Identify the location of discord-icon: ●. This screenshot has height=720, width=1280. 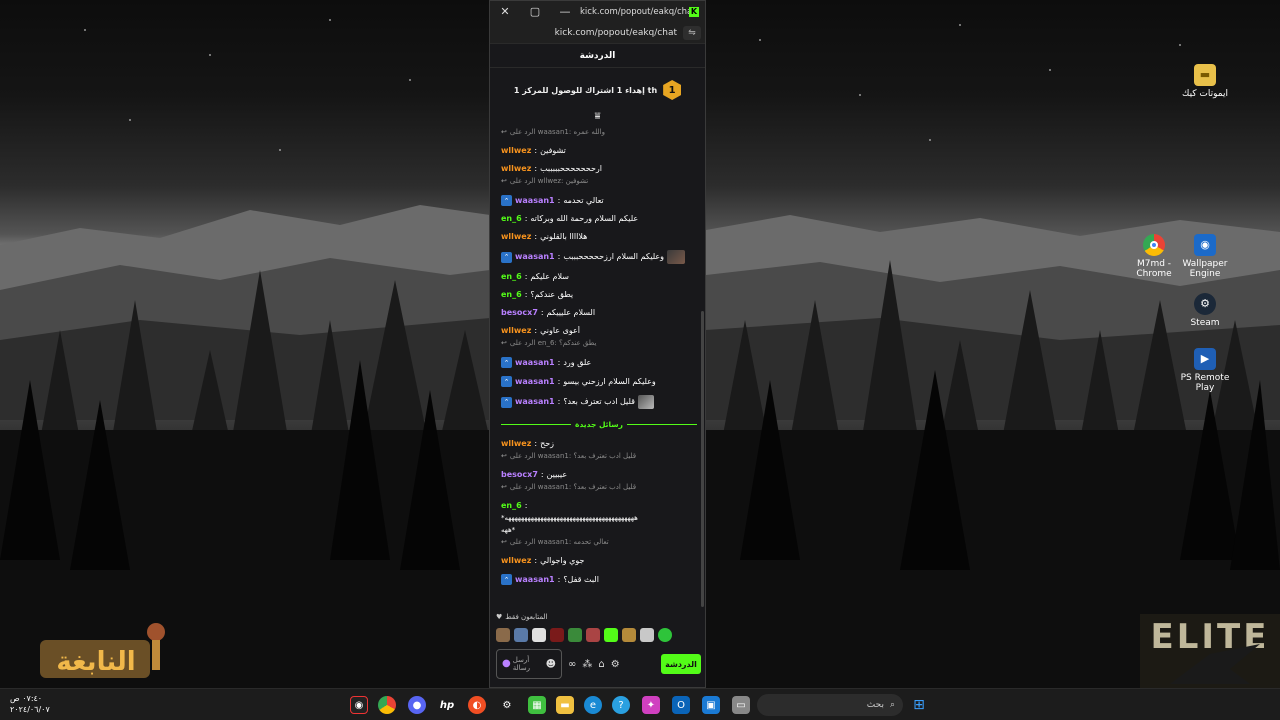
(417, 705).